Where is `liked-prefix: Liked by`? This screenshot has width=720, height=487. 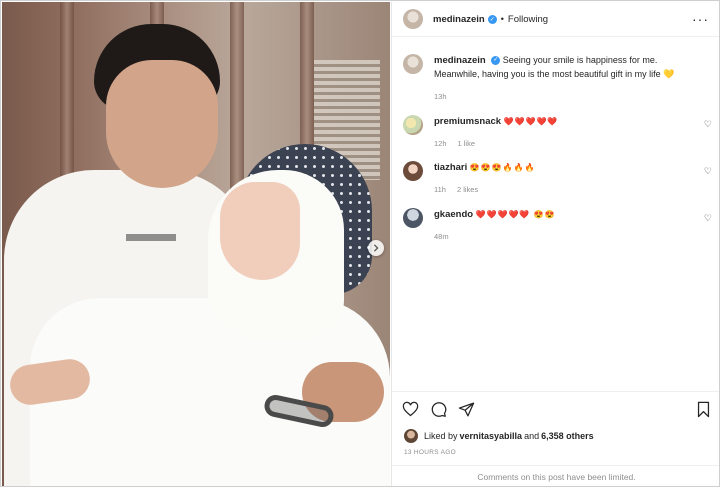 liked-prefix: Liked by is located at coordinates (441, 436).